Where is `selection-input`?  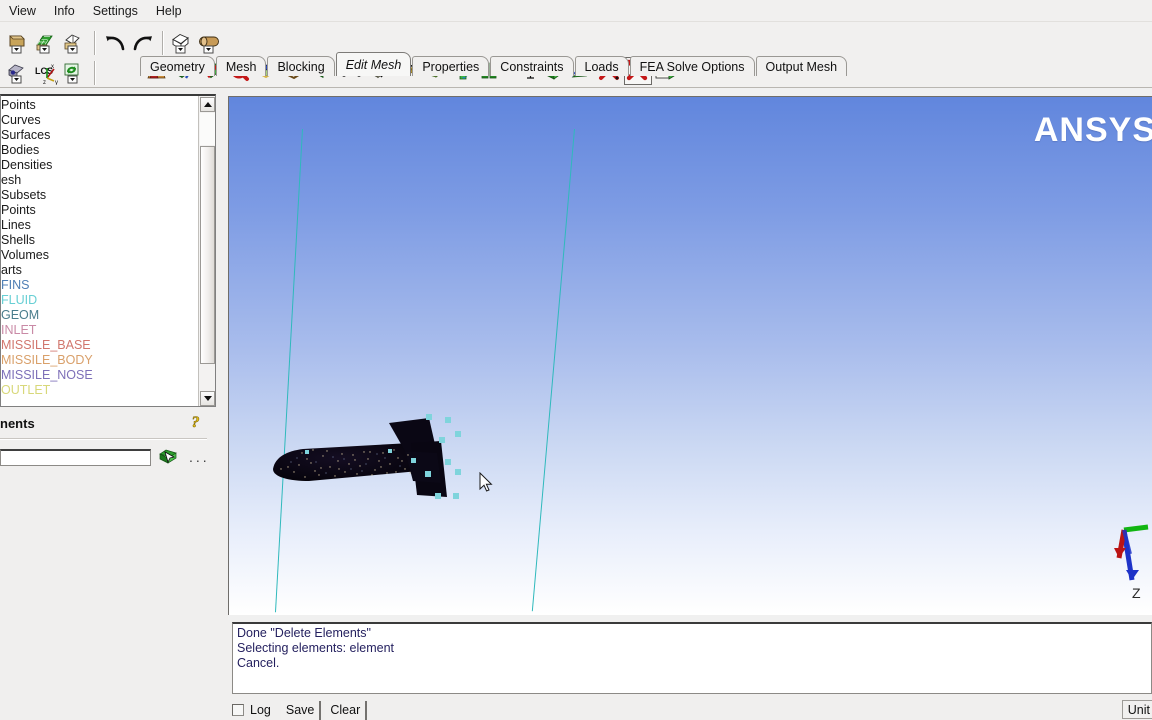
selection-input is located at coordinates (75, 457).